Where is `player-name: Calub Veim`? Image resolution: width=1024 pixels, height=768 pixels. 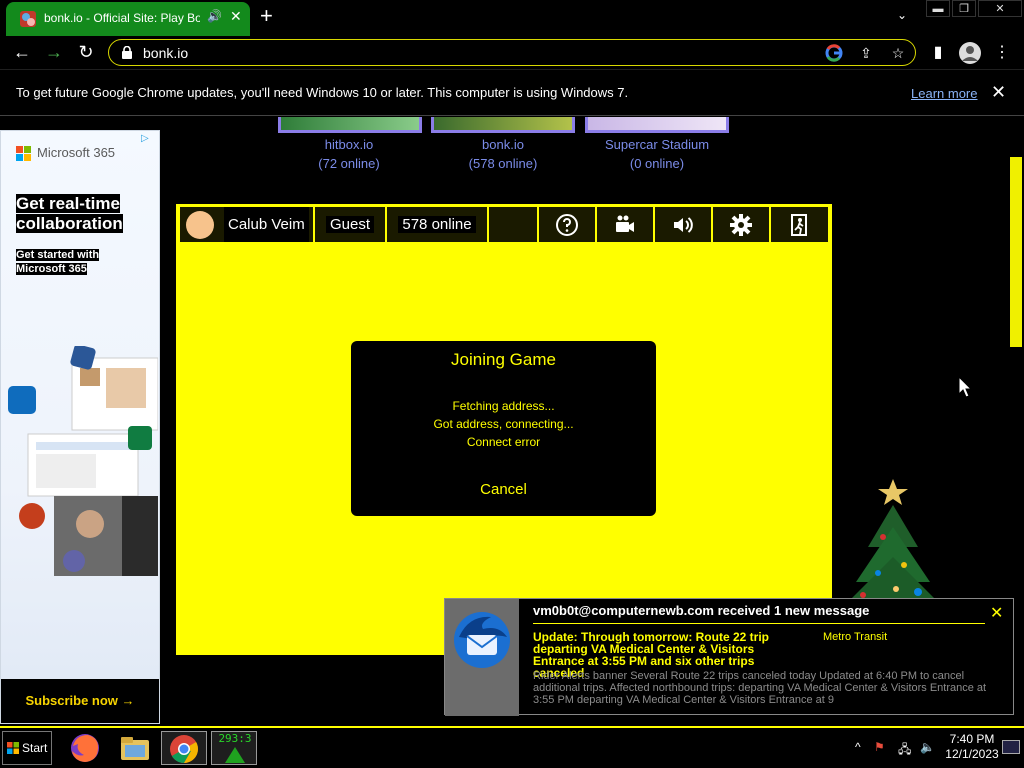
player-name: Calub Veim is located at coordinates (266, 224).